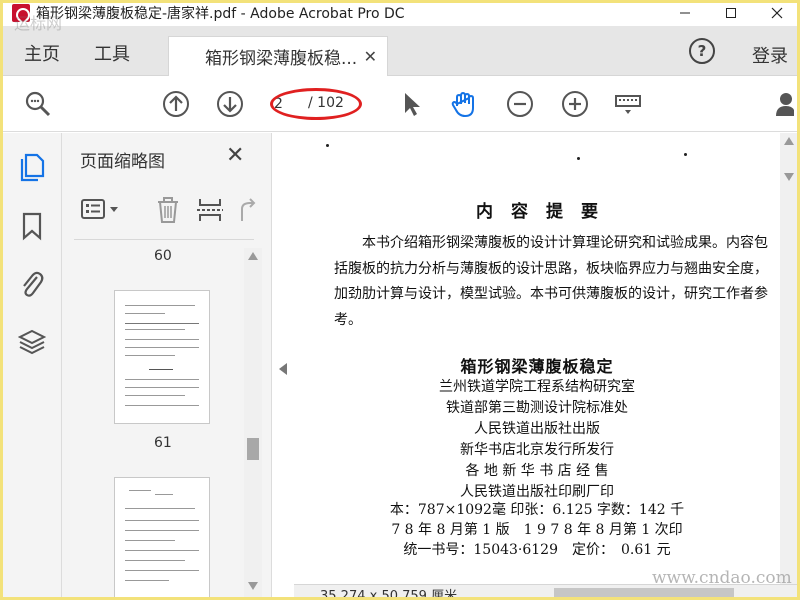 This screenshot has height=600, width=800. Describe the element at coordinates (253, 424) in the screenshot. I see `thumbnail-scrollbar` at that location.